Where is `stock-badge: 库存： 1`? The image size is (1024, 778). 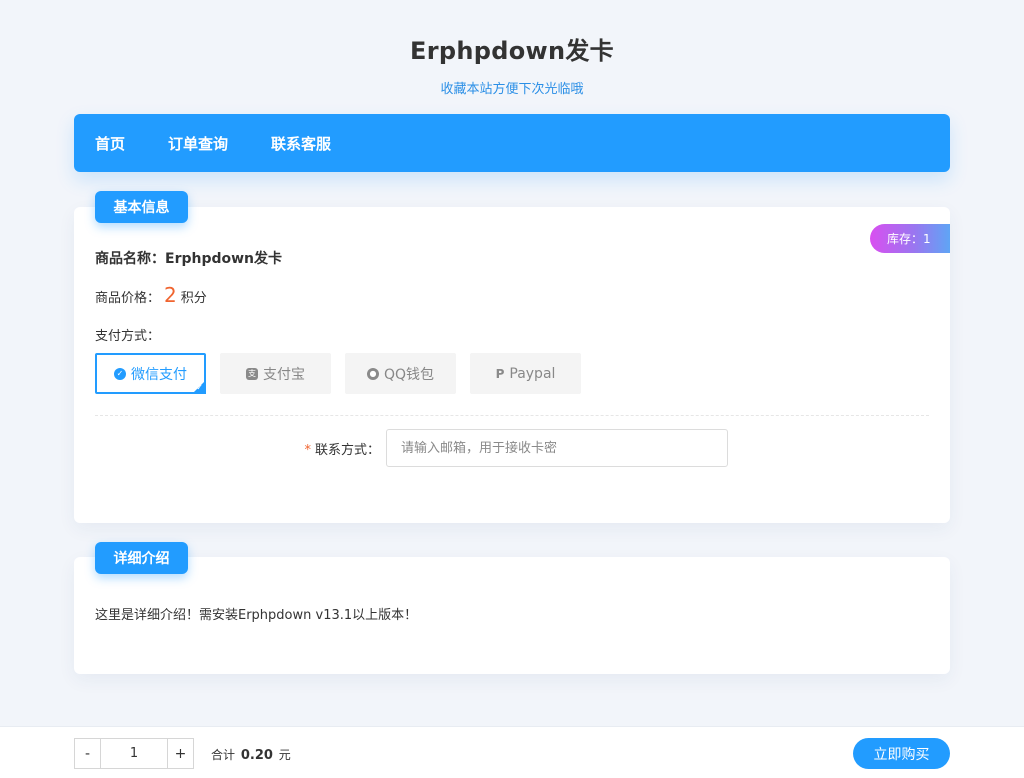 stock-badge: 库存： 1 is located at coordinates (910, 238).